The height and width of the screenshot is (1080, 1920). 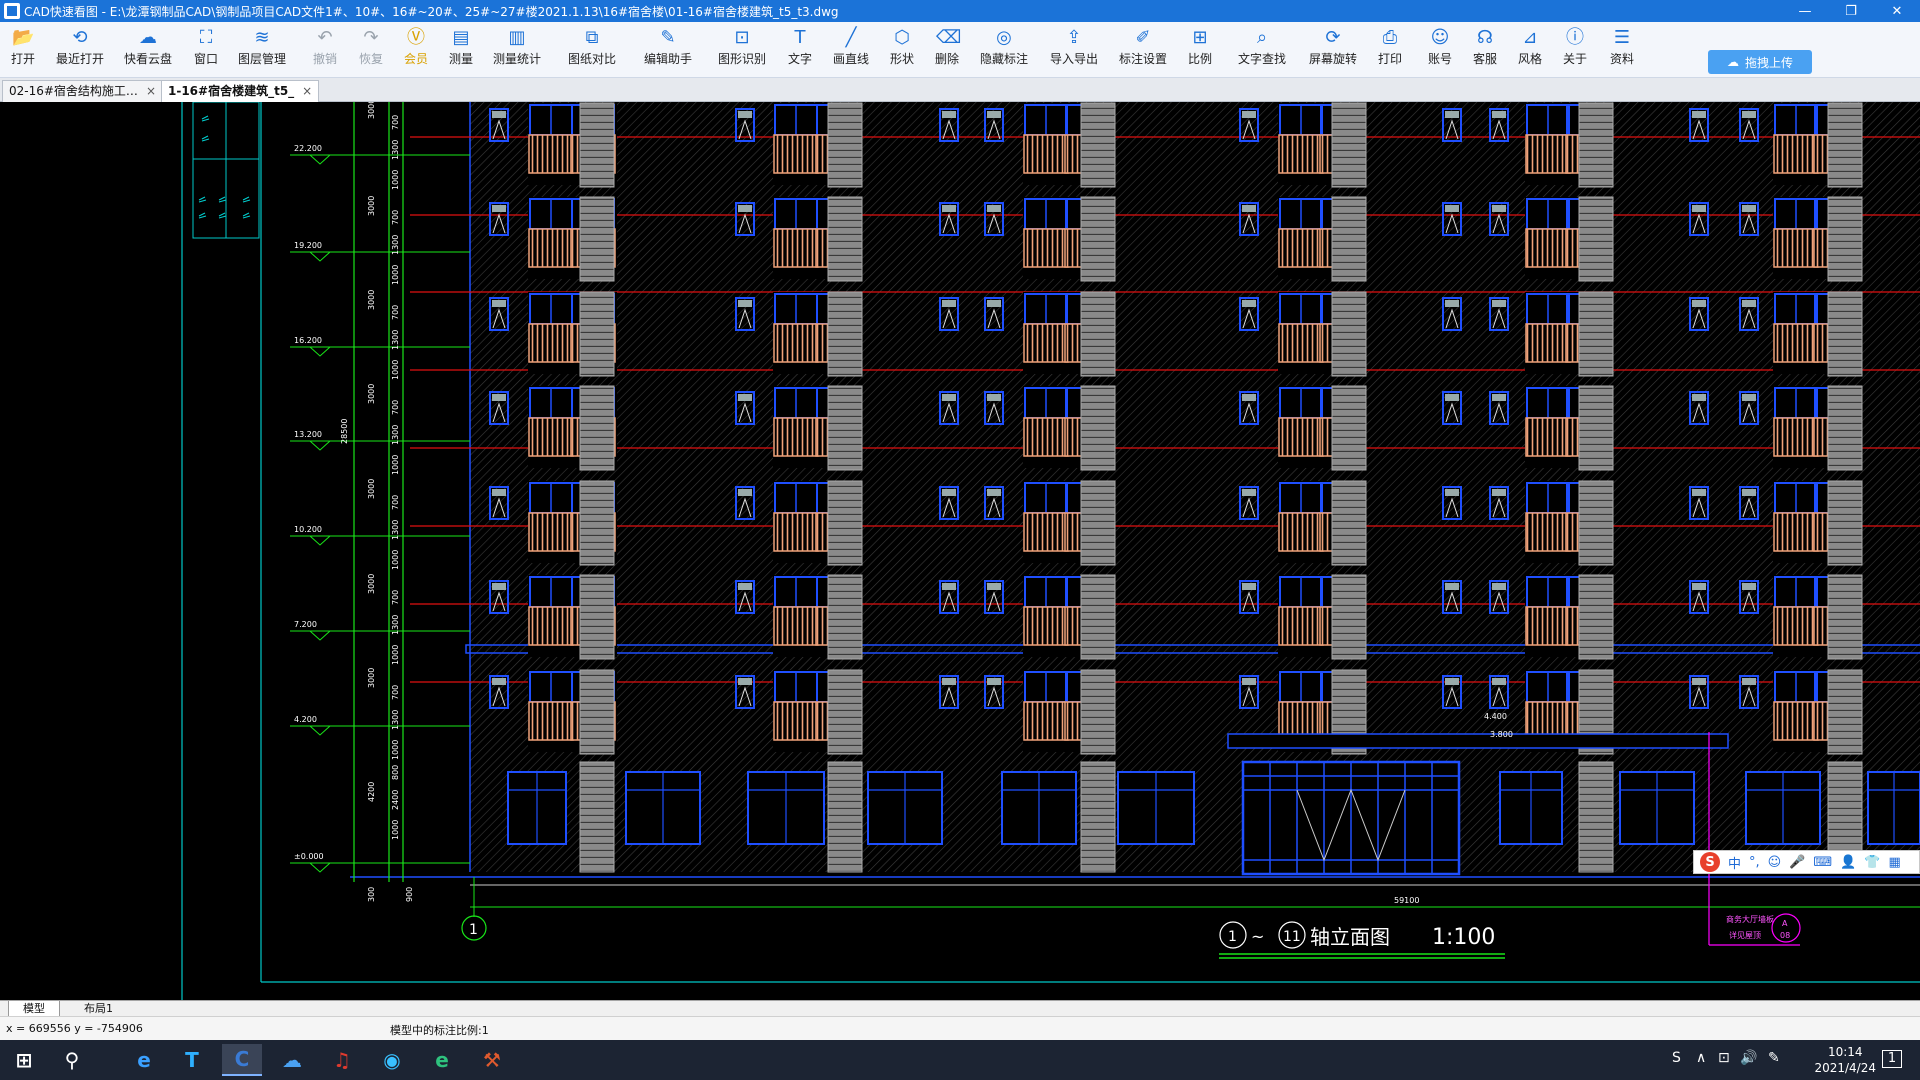 What do you see at coordinates (1851, 11) in the screenshot?
I see `restore-button: ❐` at bounding box center [1851, 11].